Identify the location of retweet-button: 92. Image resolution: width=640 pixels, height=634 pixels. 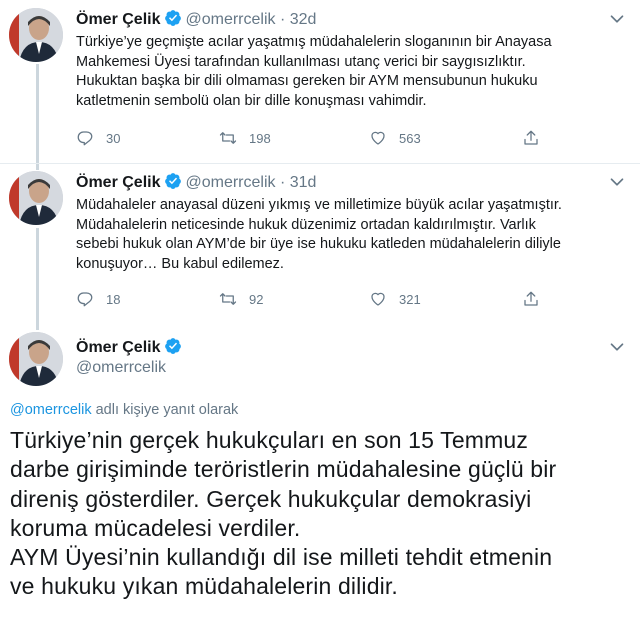
(241, 299).